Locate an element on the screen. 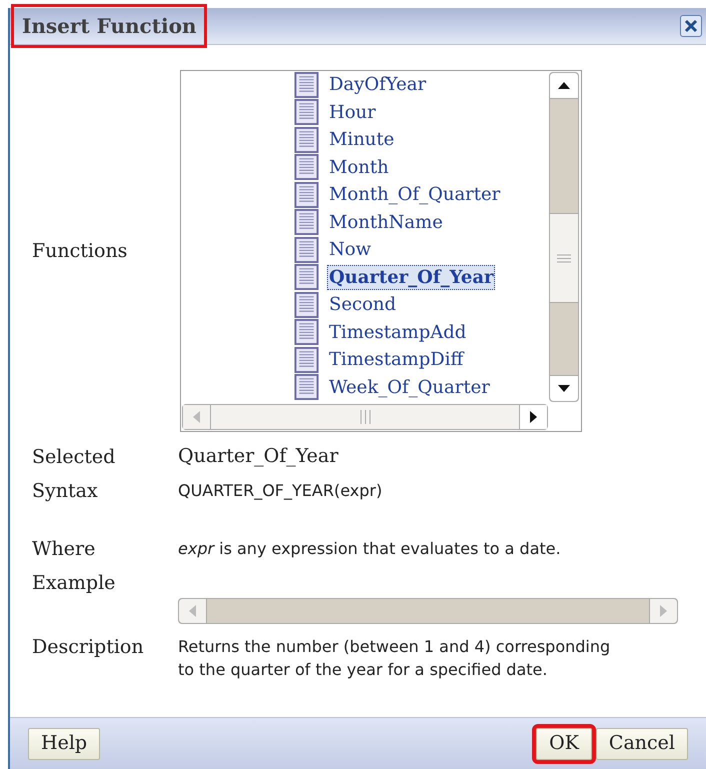 The height and width of the screenshot is (769, 706). field-value: Quarter_Of_Year is located at coordinates (259, 456).